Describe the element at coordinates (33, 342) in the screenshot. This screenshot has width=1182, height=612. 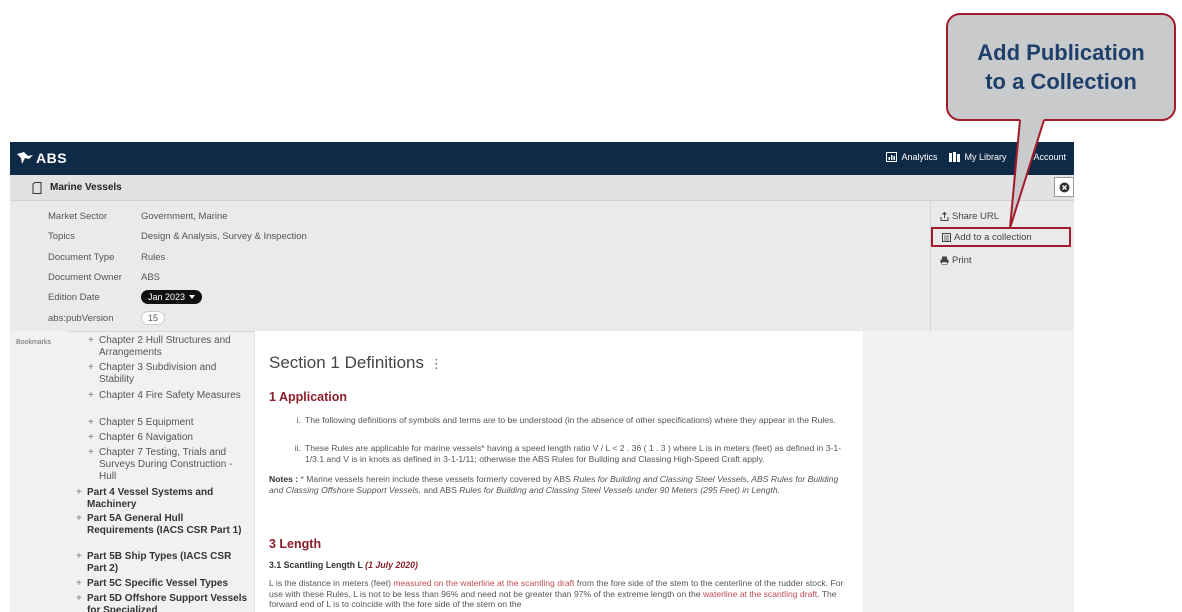
I see `bookmarks-tab: Bookmarks` at that location.